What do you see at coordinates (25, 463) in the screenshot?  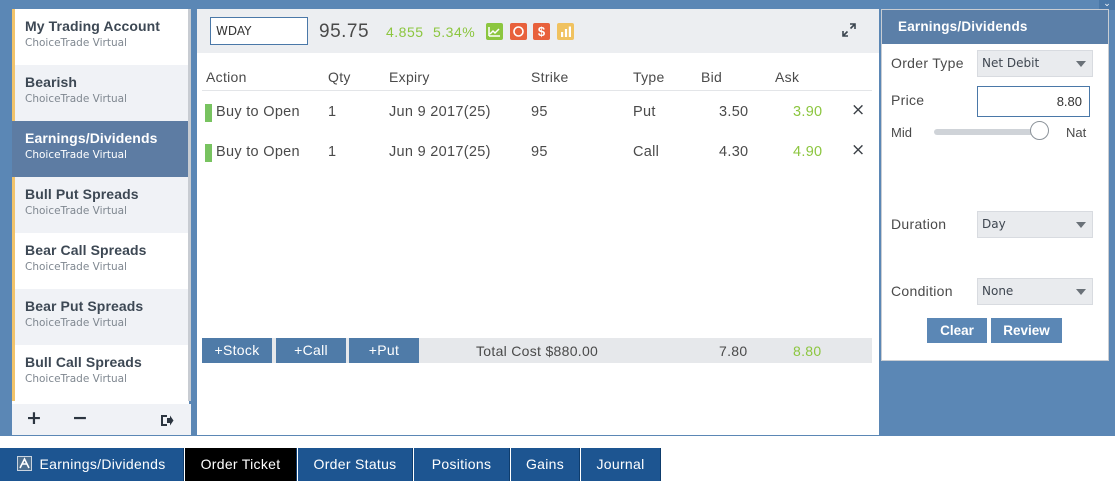 I see `account-icon` at bounding box center [25, 463].